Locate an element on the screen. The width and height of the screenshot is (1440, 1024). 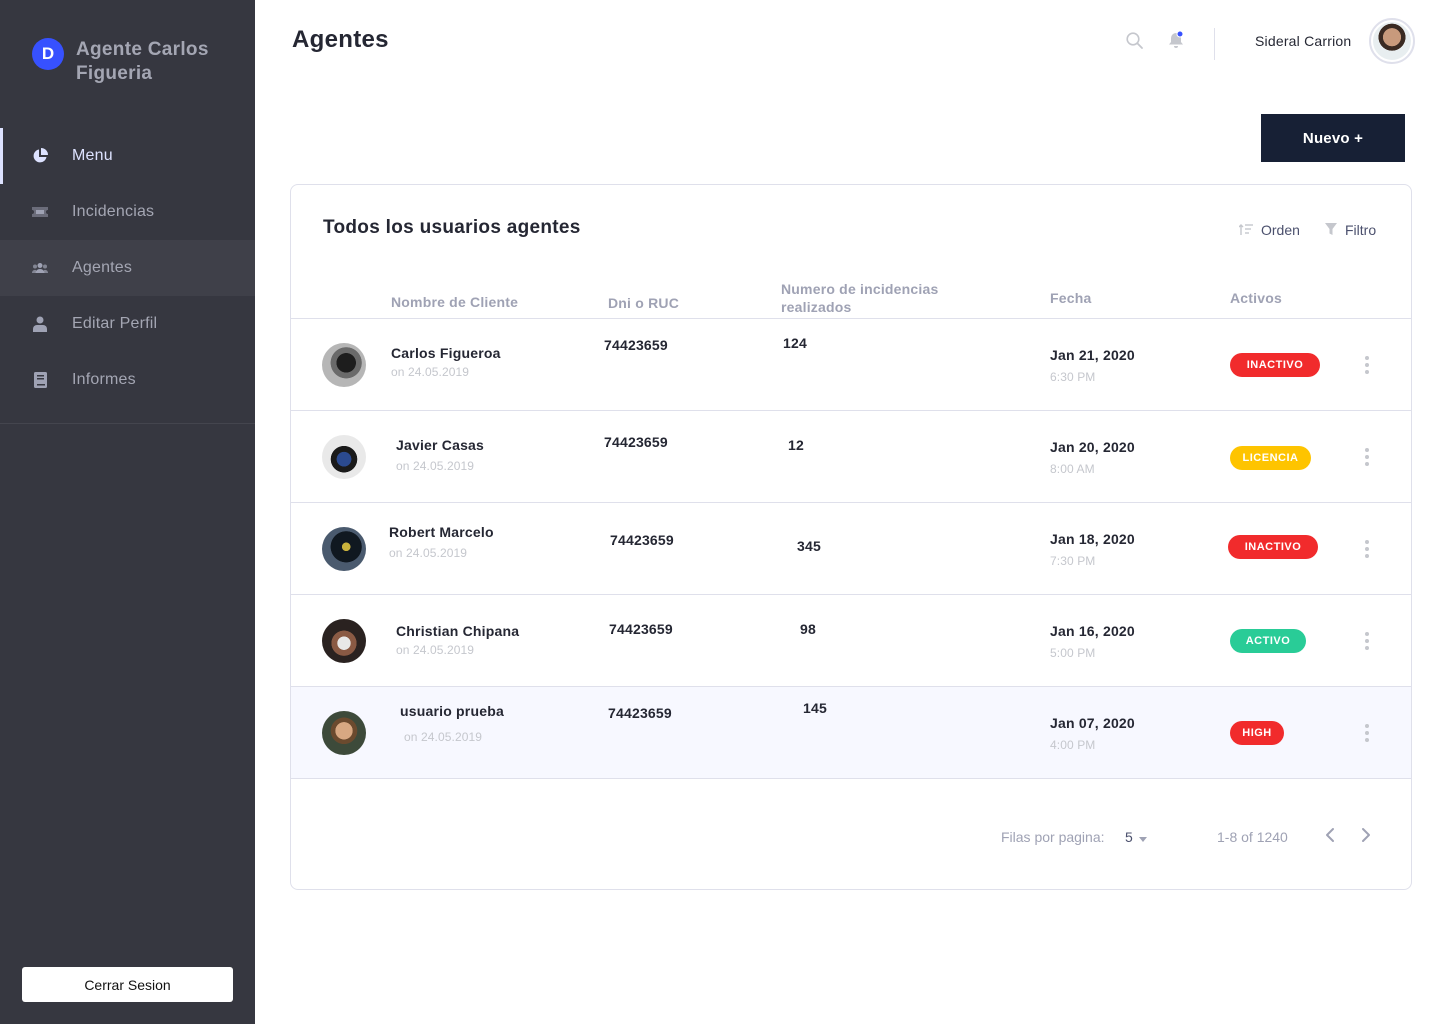
sort-label: Orden is located at coordinates (1280, 230).